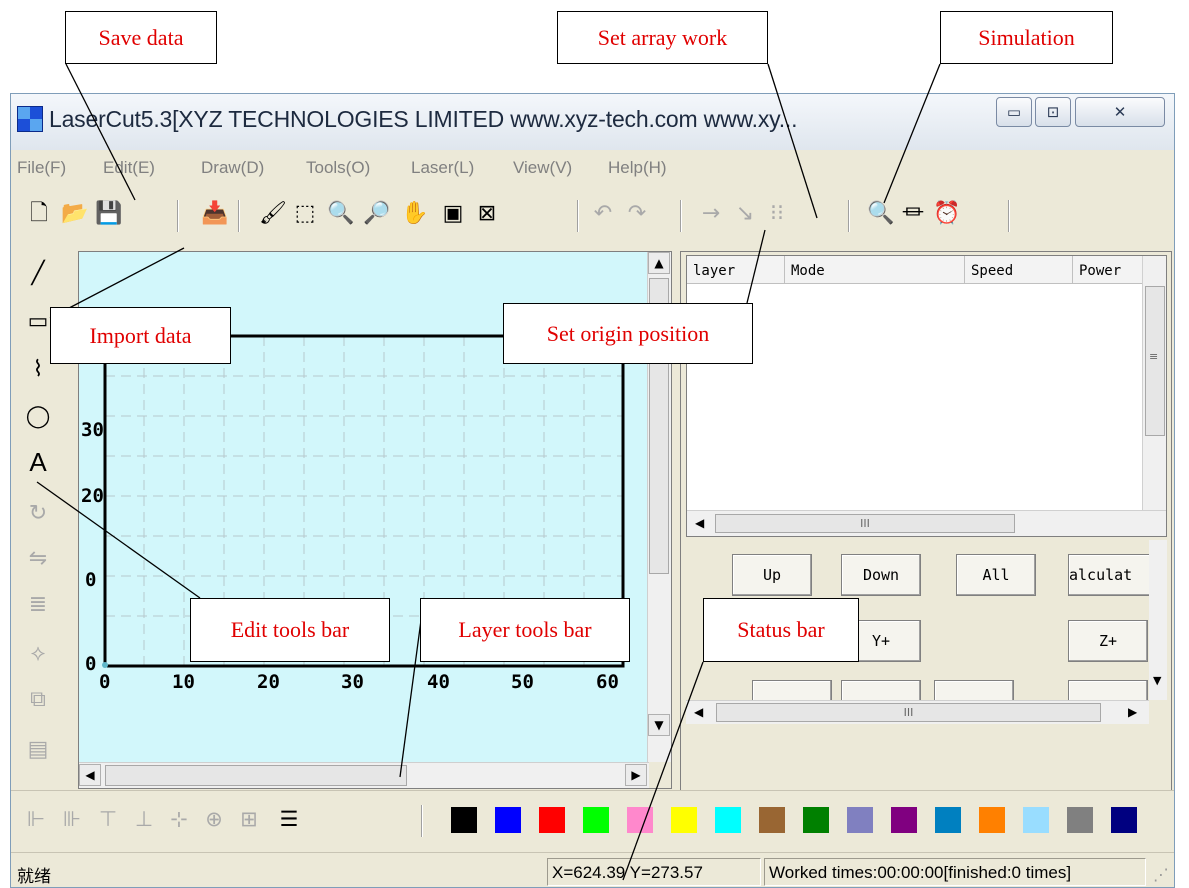 Image resolution: width=1189 pixels, height=888 pixels. What do you see at coordinates (415, 214) in the screenshot?
I see `pan-hand-icon: ✋` at bounding box center [415, 214].